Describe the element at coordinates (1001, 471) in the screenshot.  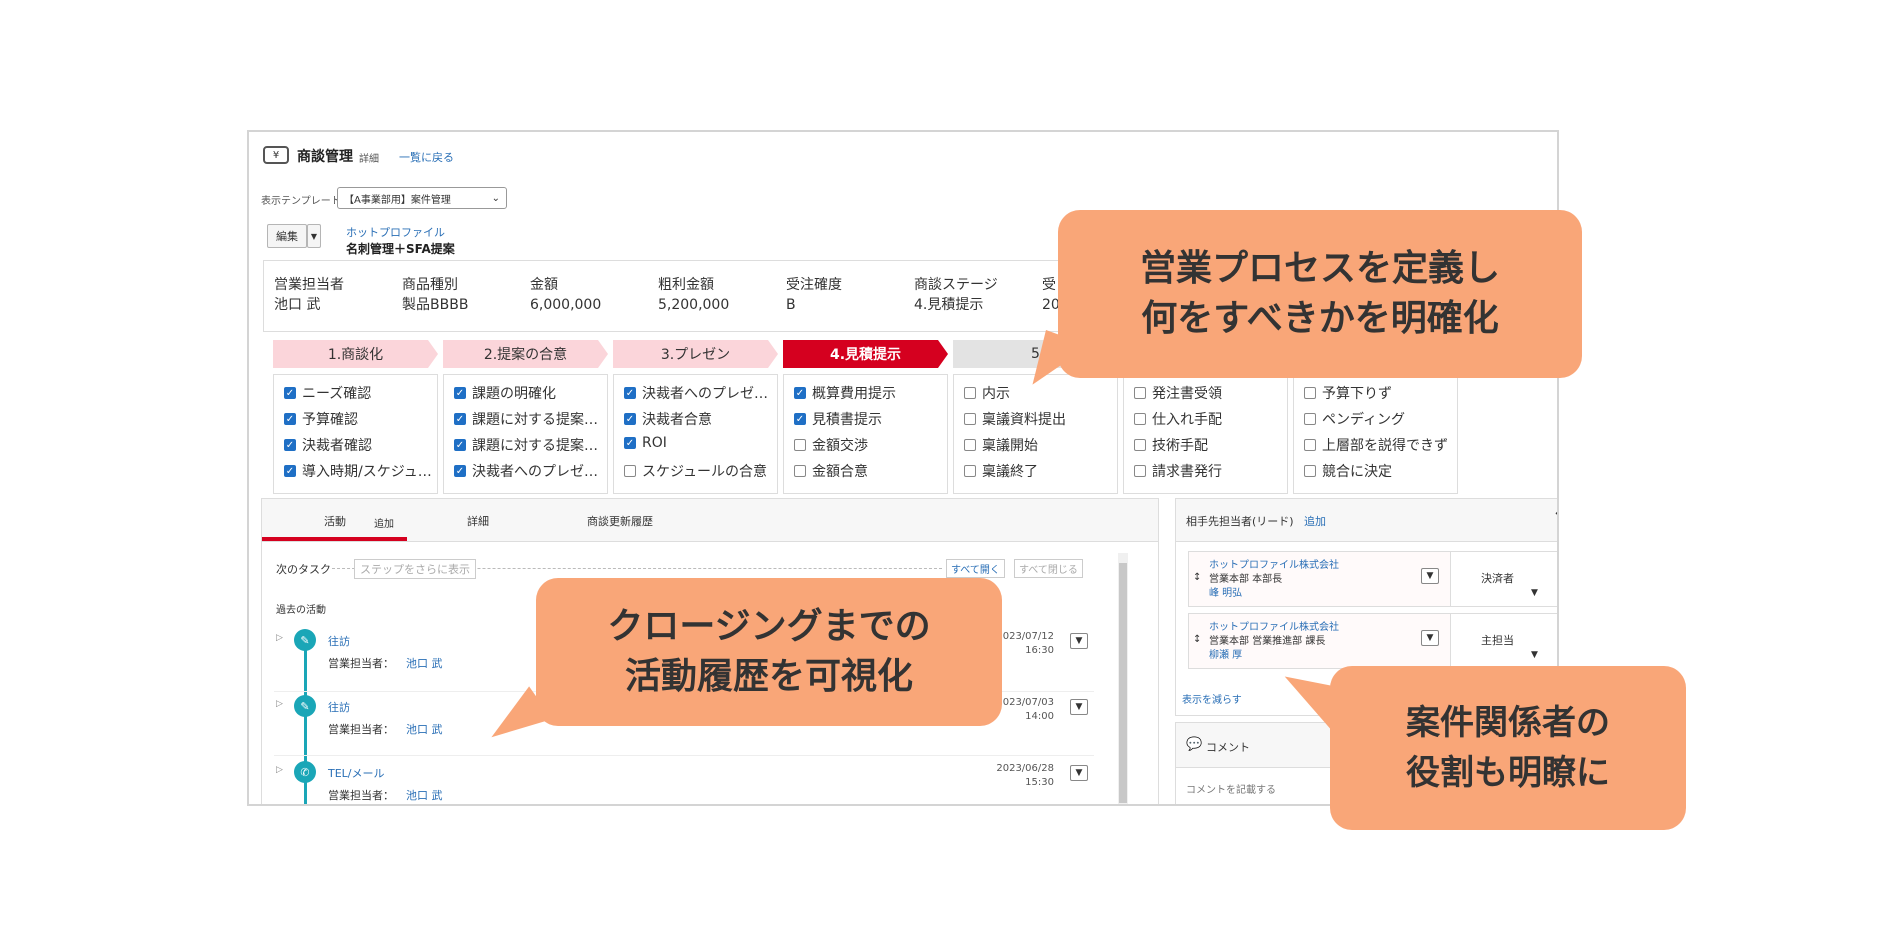
I see `checklist-item: 稟議終了` at that location.